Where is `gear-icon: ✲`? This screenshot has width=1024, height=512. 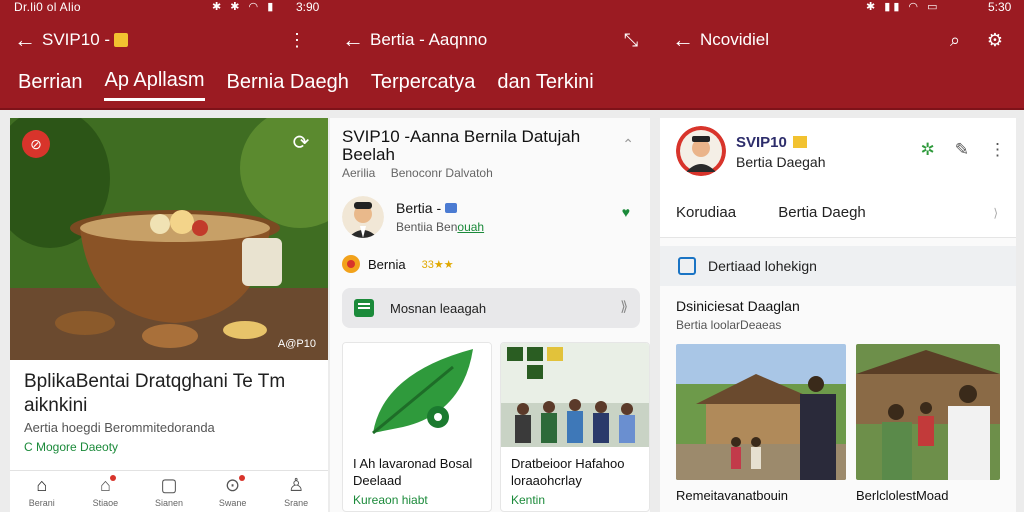
gear-icon: ✲ is located at coordinates (928, 150).